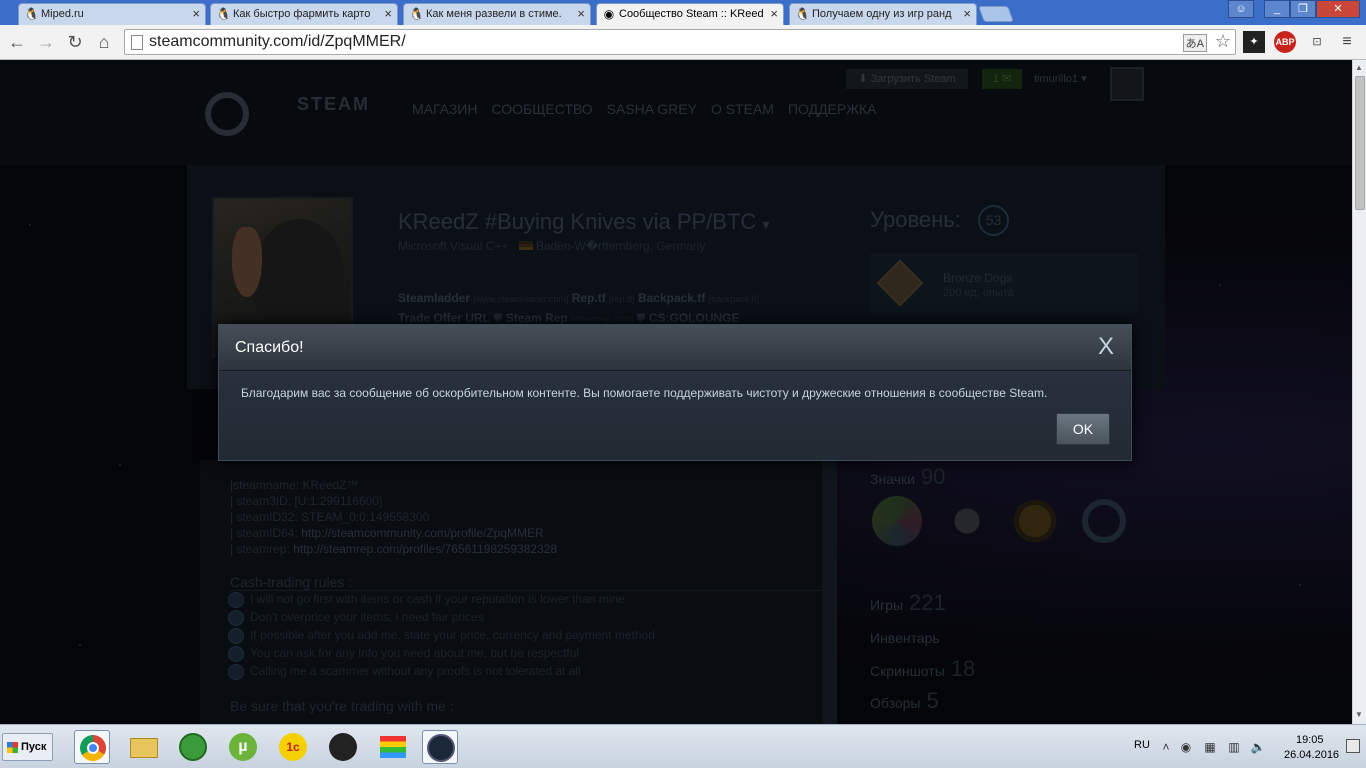 The width and height of the screenshot is (1366, 768). I want to click on window-controls: ☺ _ ❐ ✕, so click(1294, 9).